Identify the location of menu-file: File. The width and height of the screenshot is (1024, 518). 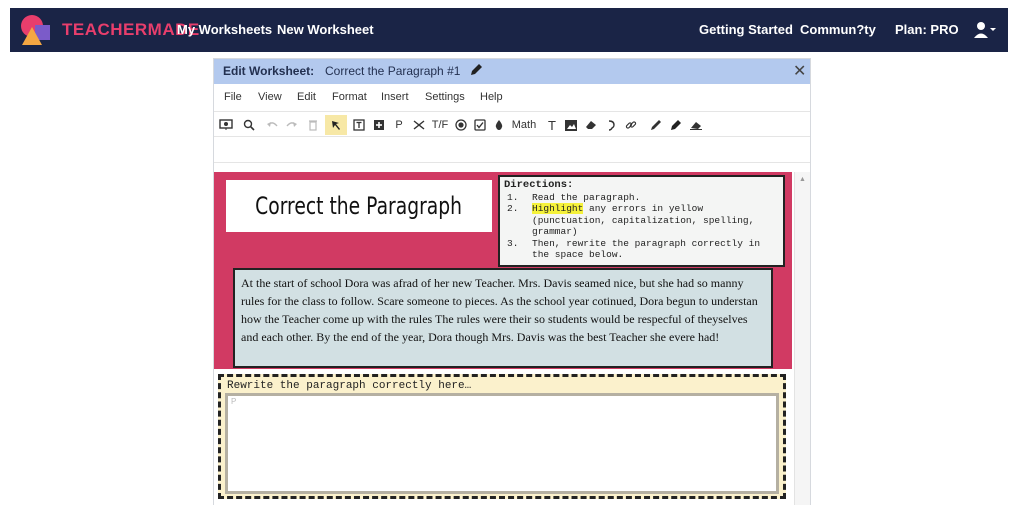
(233, 97).